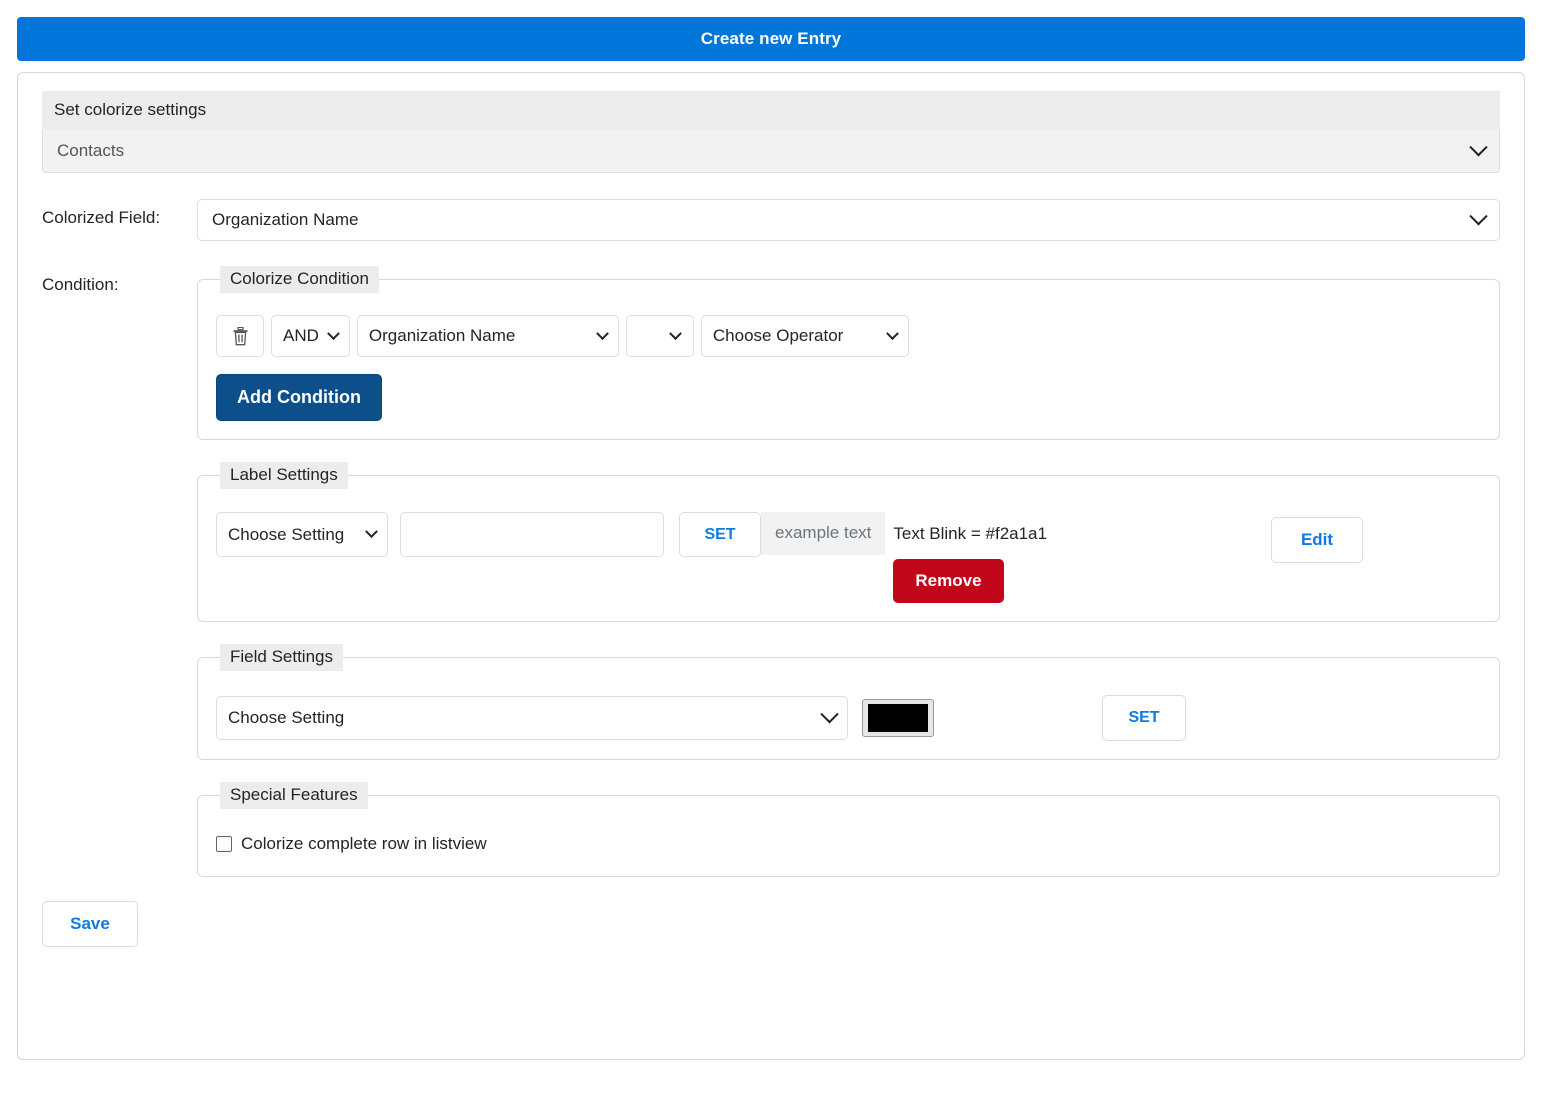 This screenshot has height=1099, width=1542. What do you see at coordinates (286, 717) in the screenshot?
I see `field-setting-value: Choose Setting` at bounding box center [286, 717].